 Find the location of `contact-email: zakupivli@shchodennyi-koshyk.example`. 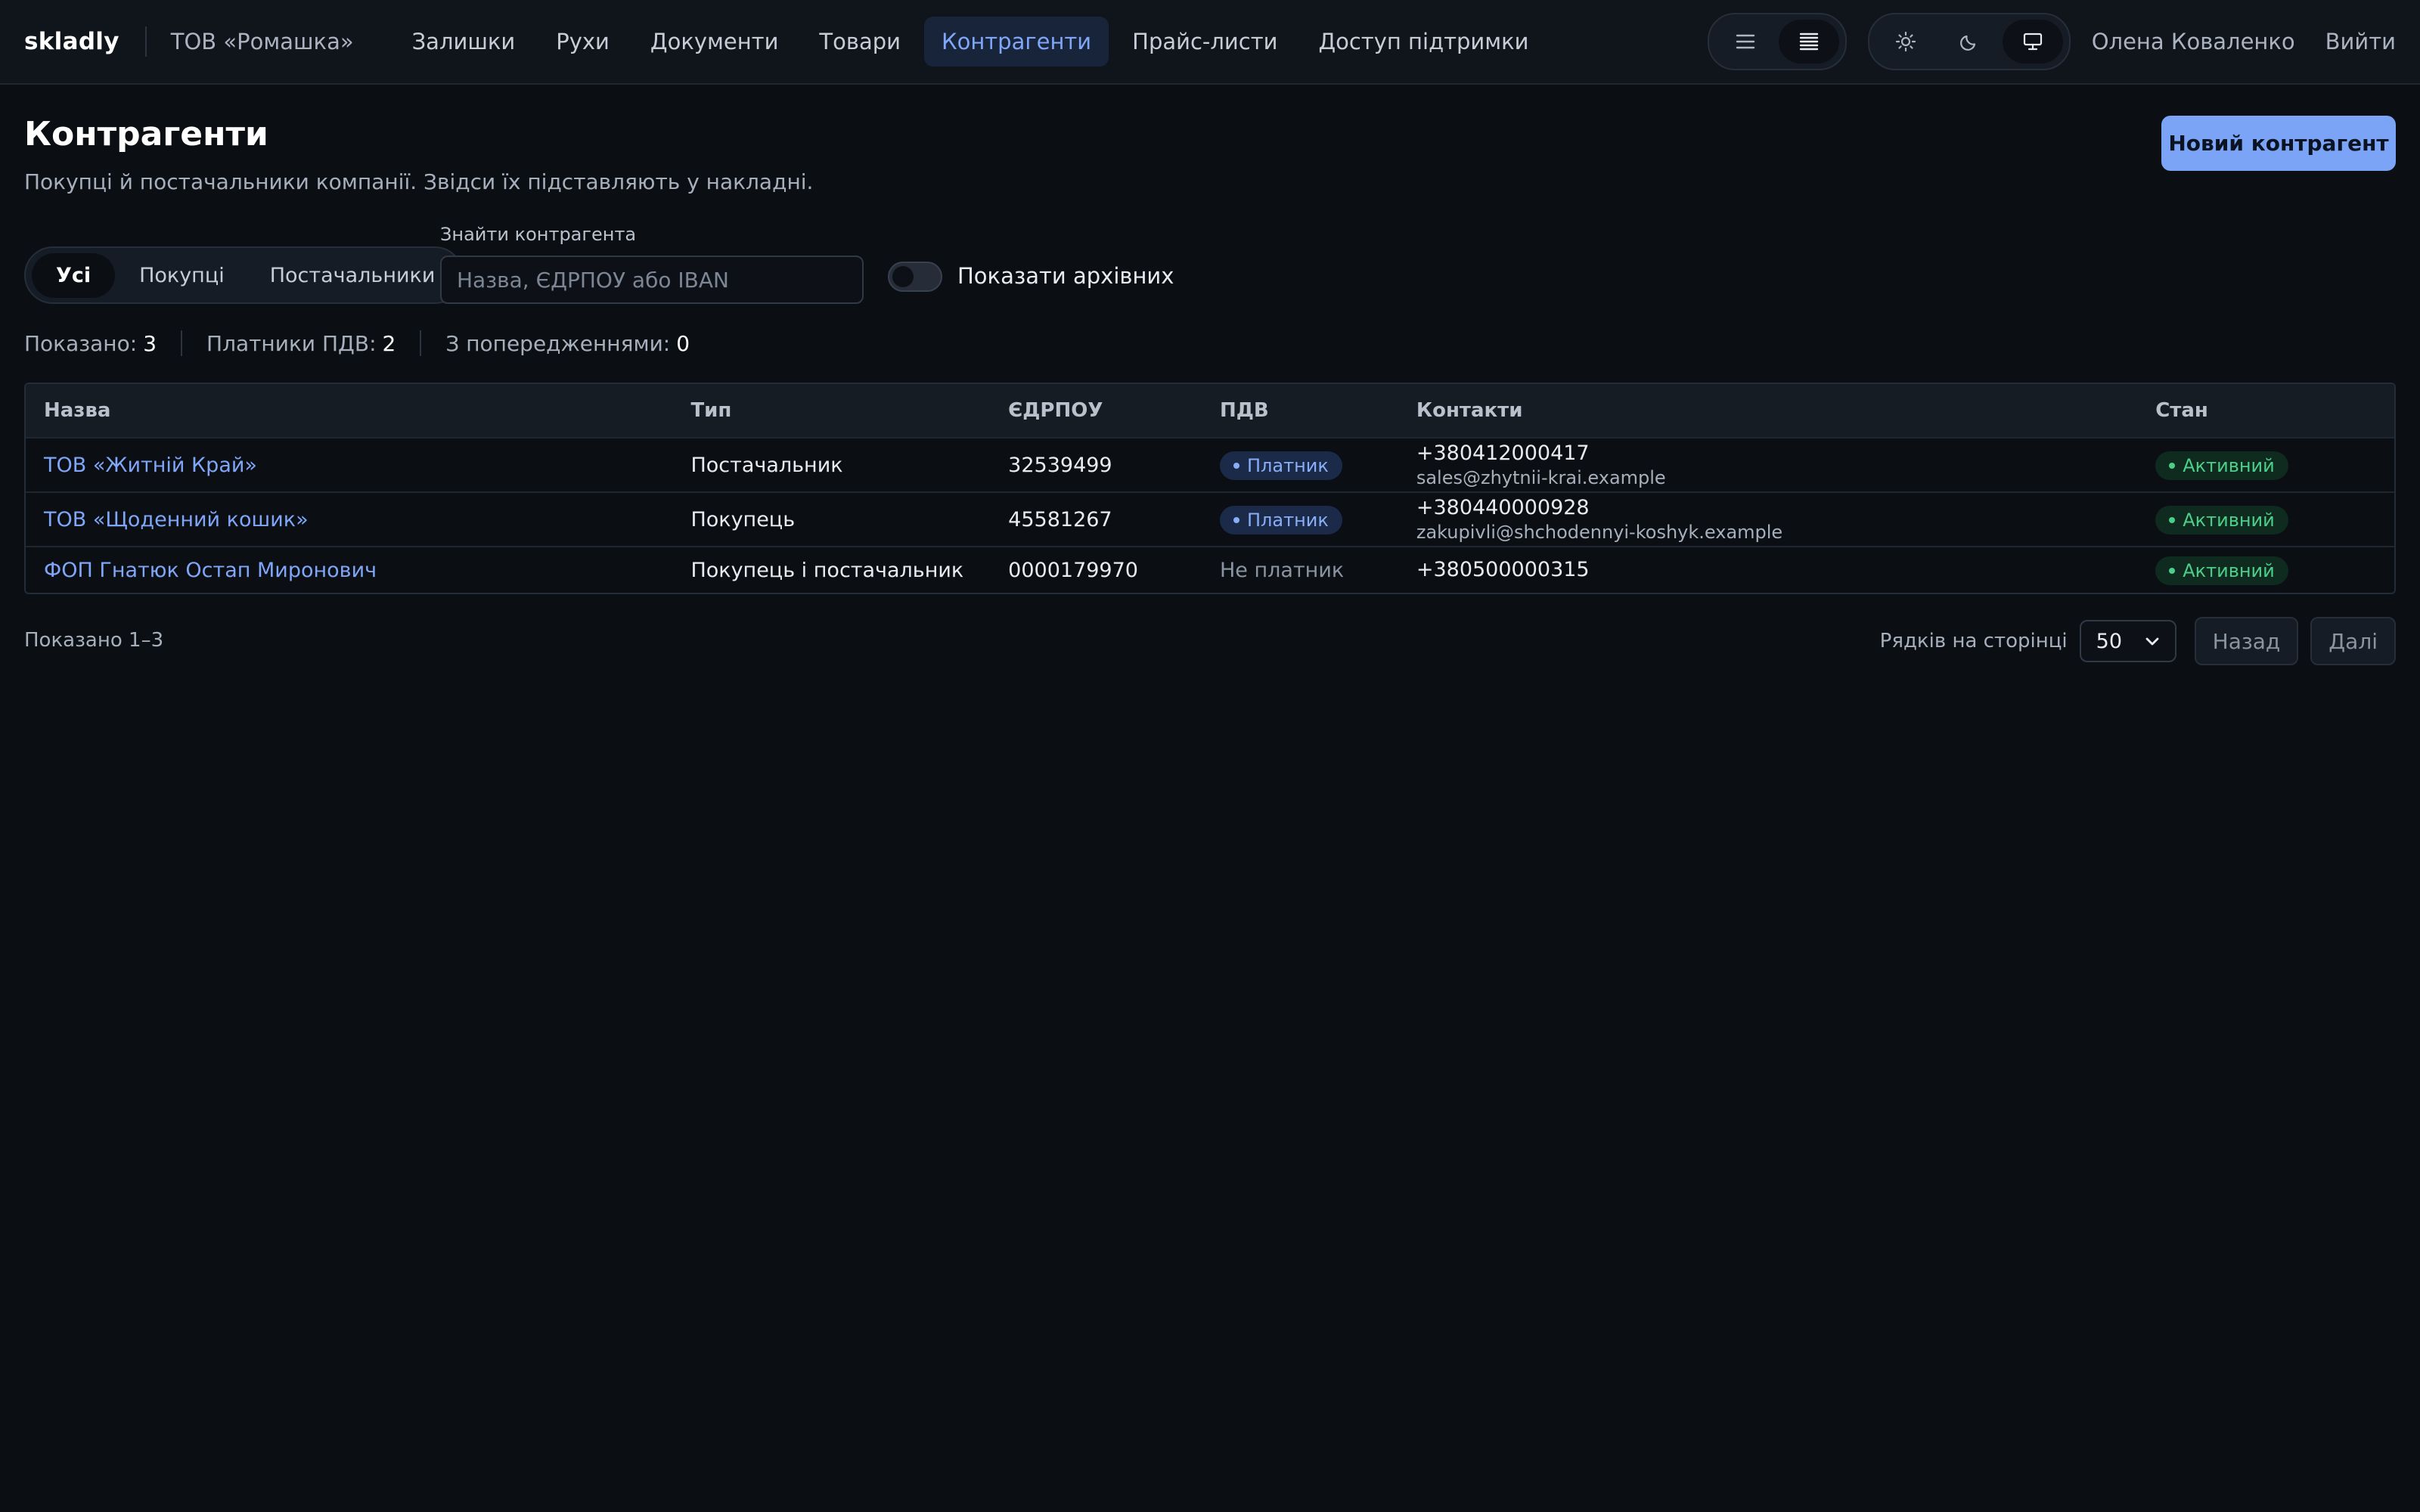

contact-email: zakupivli@shchodennyi-koshyk.example is located at coordinates (1599, 532).